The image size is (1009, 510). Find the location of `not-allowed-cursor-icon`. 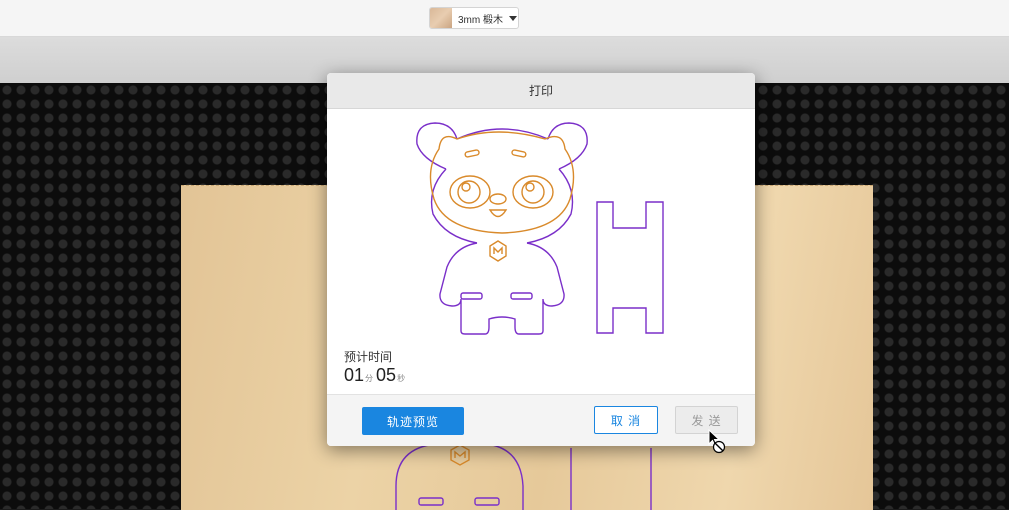

not-allowed-cursor-icon is located at coordinates (717, 441).